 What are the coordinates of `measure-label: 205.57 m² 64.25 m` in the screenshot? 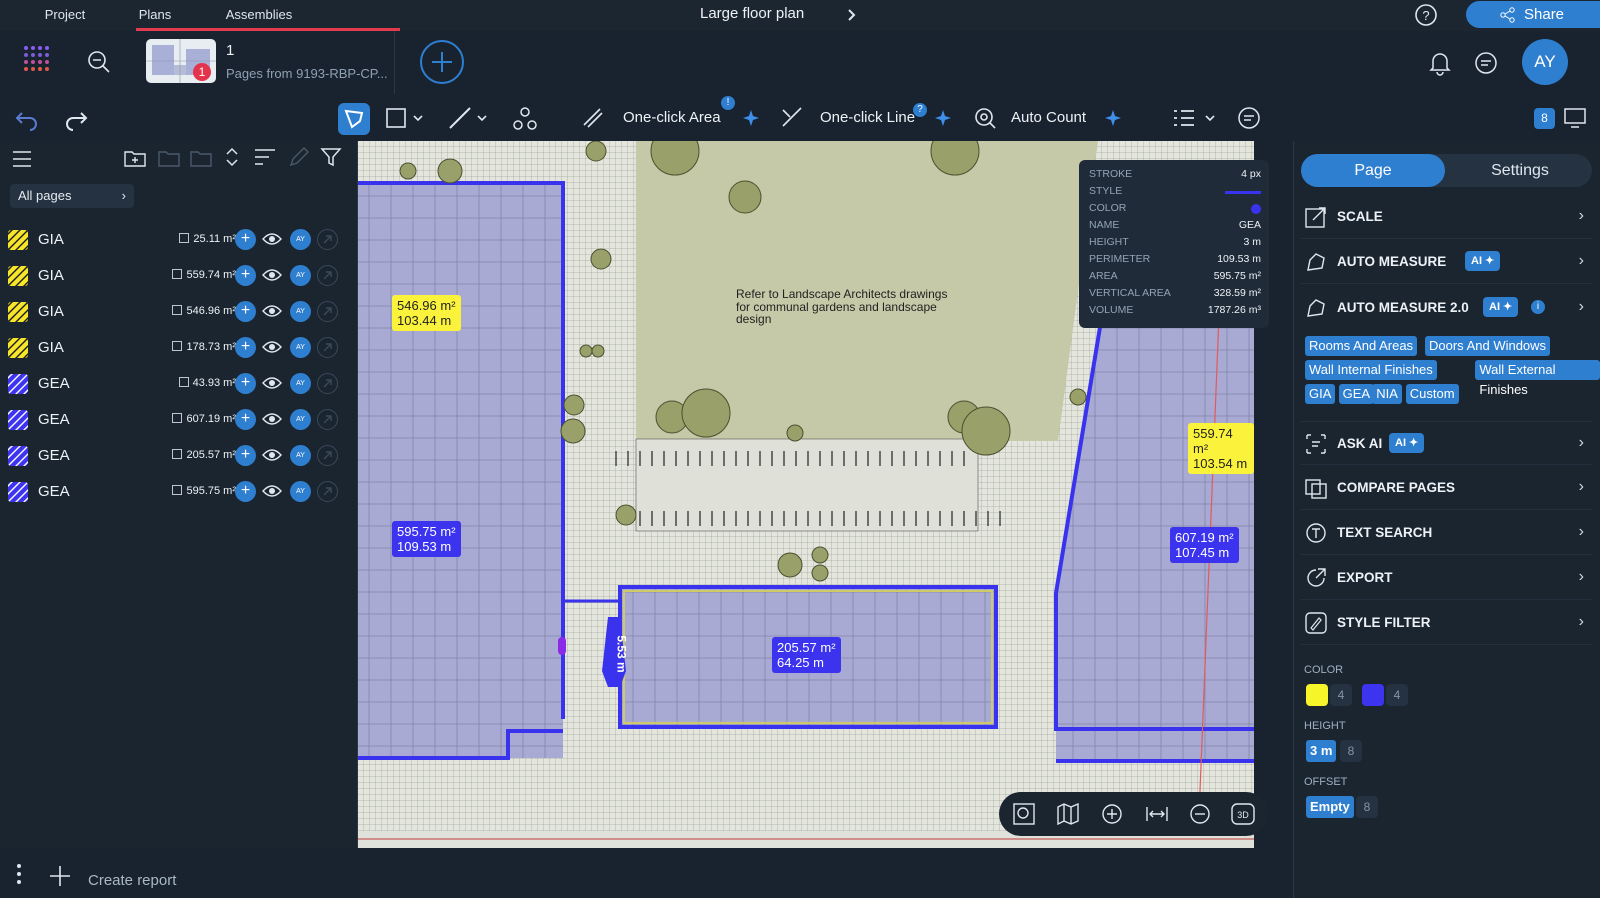 It's located at (806, 655).